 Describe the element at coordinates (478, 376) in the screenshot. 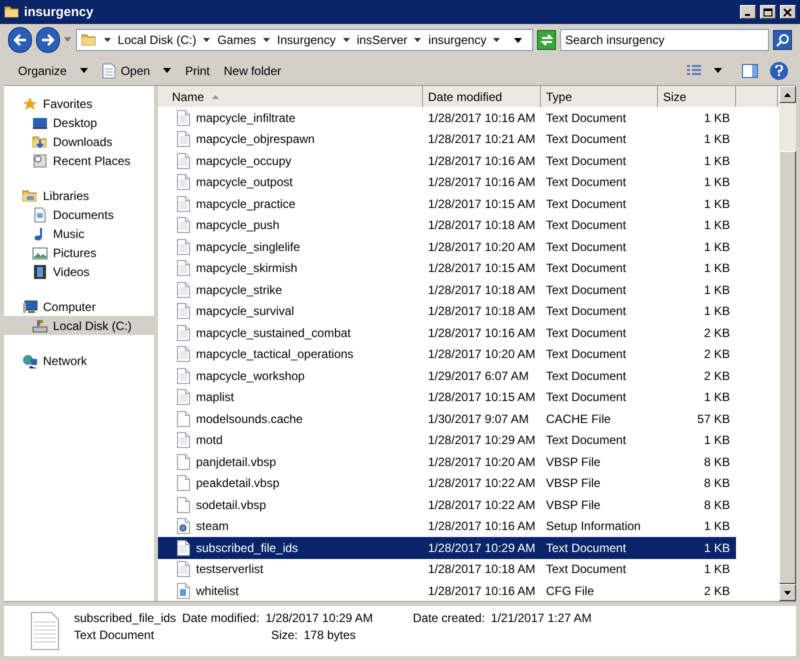

I see `table-cell-text: 1/29/2017 6:07 AM` at that location.